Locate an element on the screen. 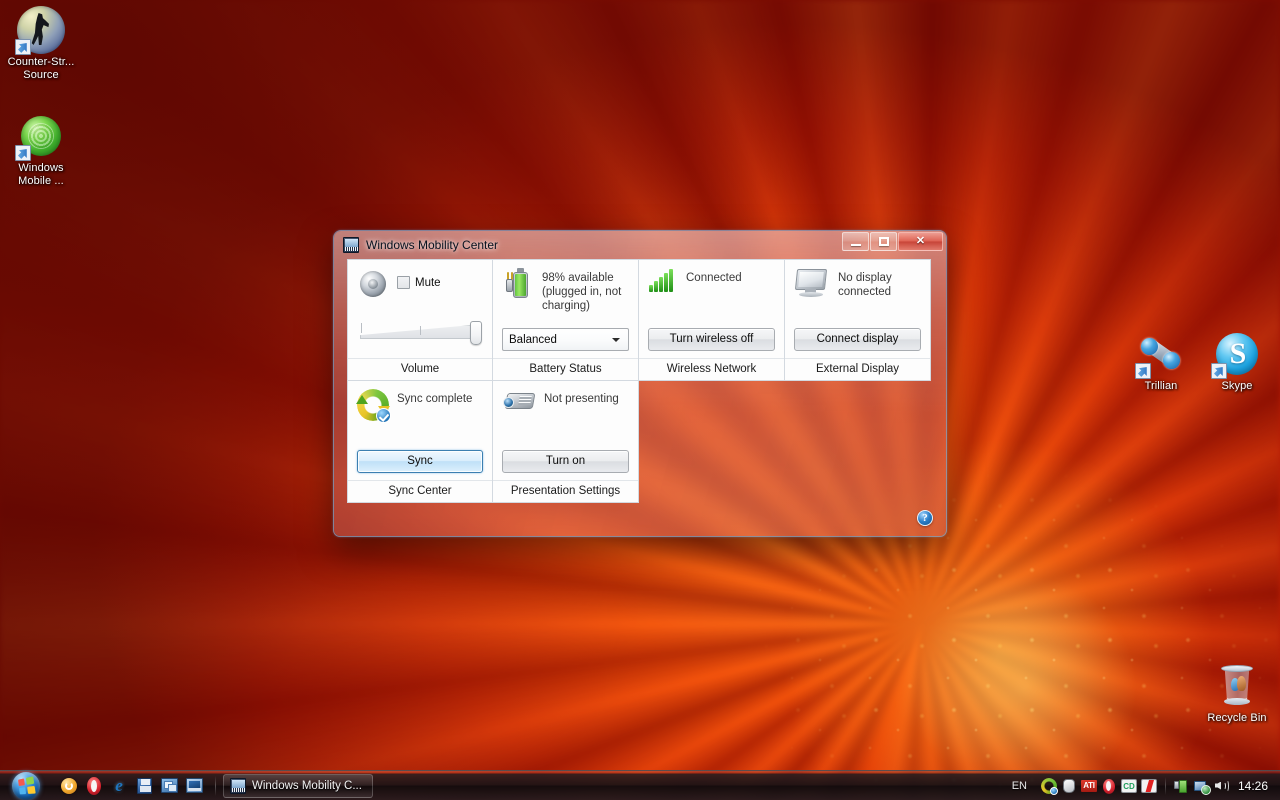 This screenshot has width=1280, height=800. tray-safely-remove is located at coordinates (1149, 786).